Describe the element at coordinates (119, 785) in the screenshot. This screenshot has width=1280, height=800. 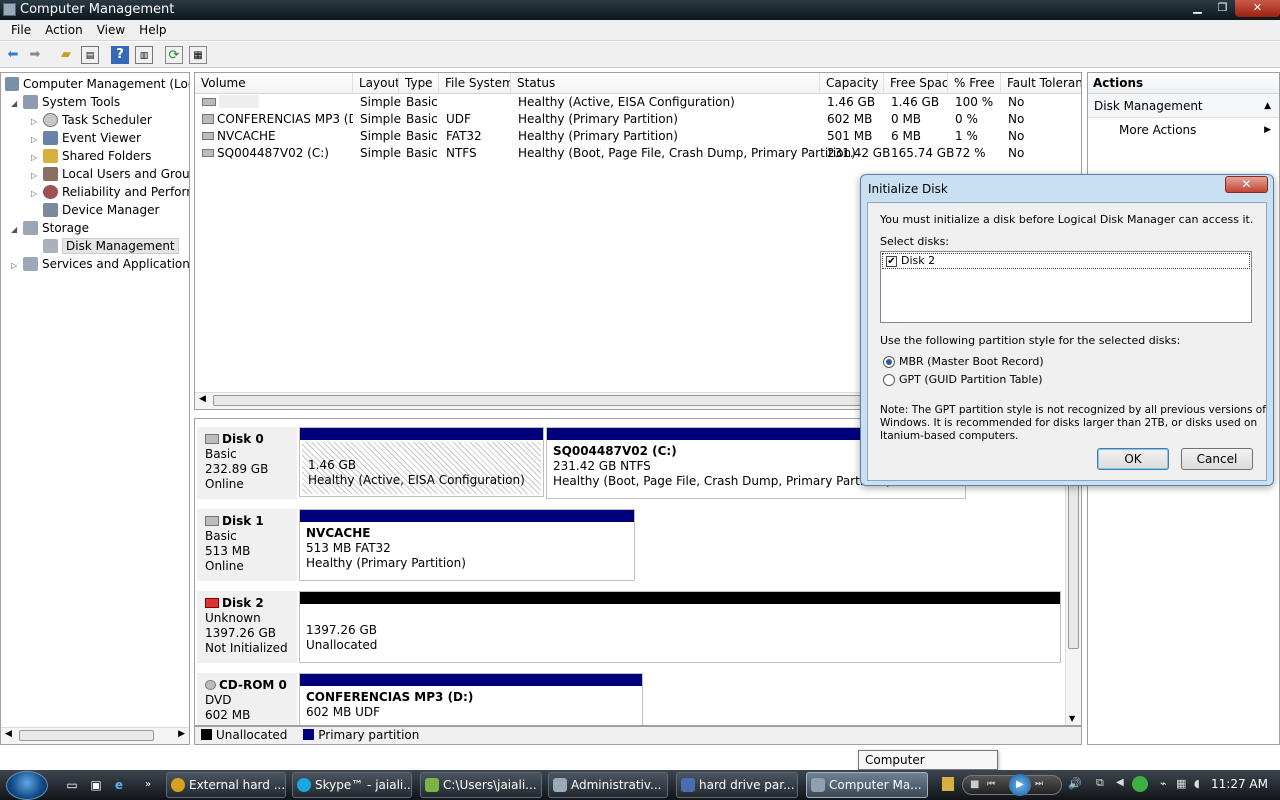
I see `internet-explorer-icon: e` at that location.